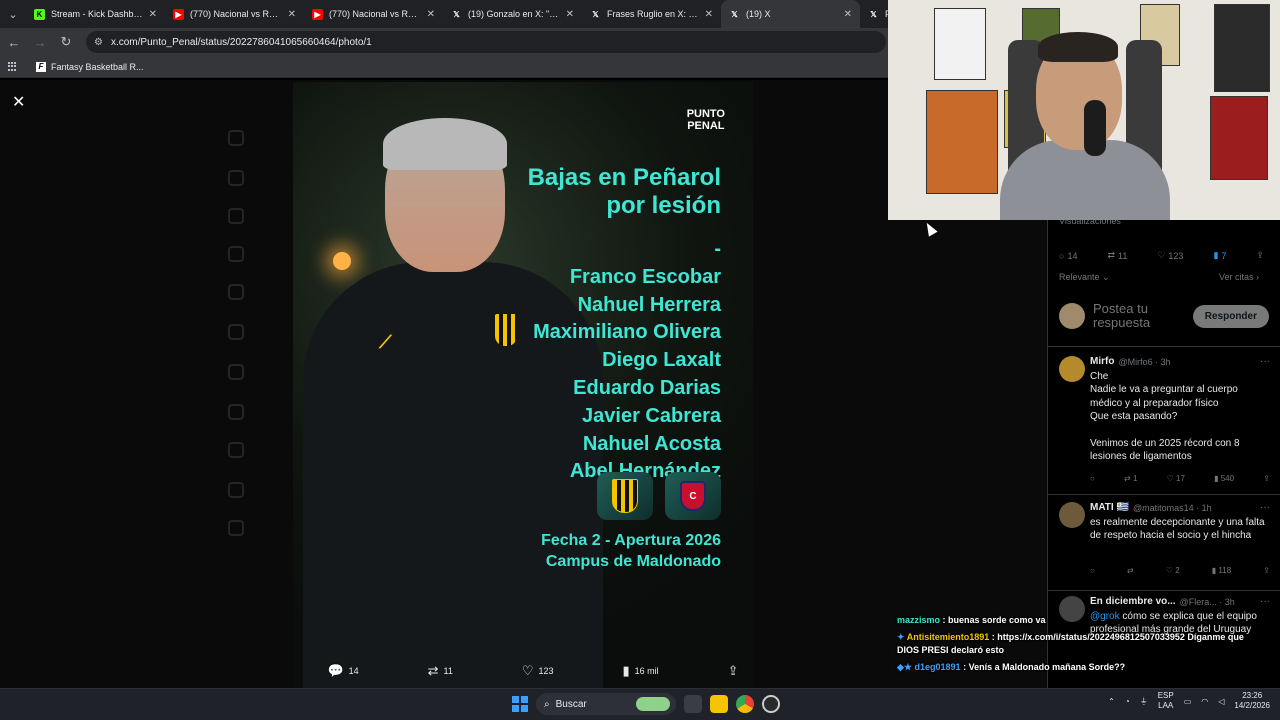  What do you see at coordinates (66, 42) in the screenshot?
I see `reload-icon: ↻` at bounding box center [66, 42].